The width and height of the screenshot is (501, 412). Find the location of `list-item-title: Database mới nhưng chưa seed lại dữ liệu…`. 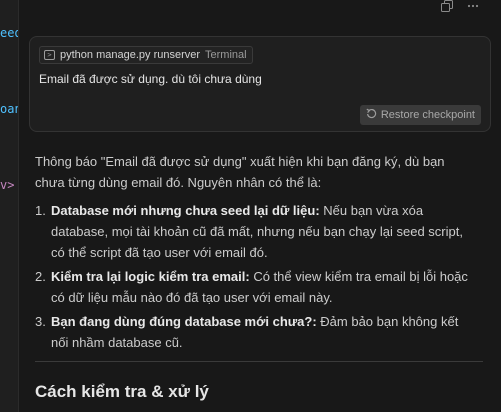

list-item-title: Database mới nhưng chưa seed lại dữ liệu… is located at coordinates (185, 210).